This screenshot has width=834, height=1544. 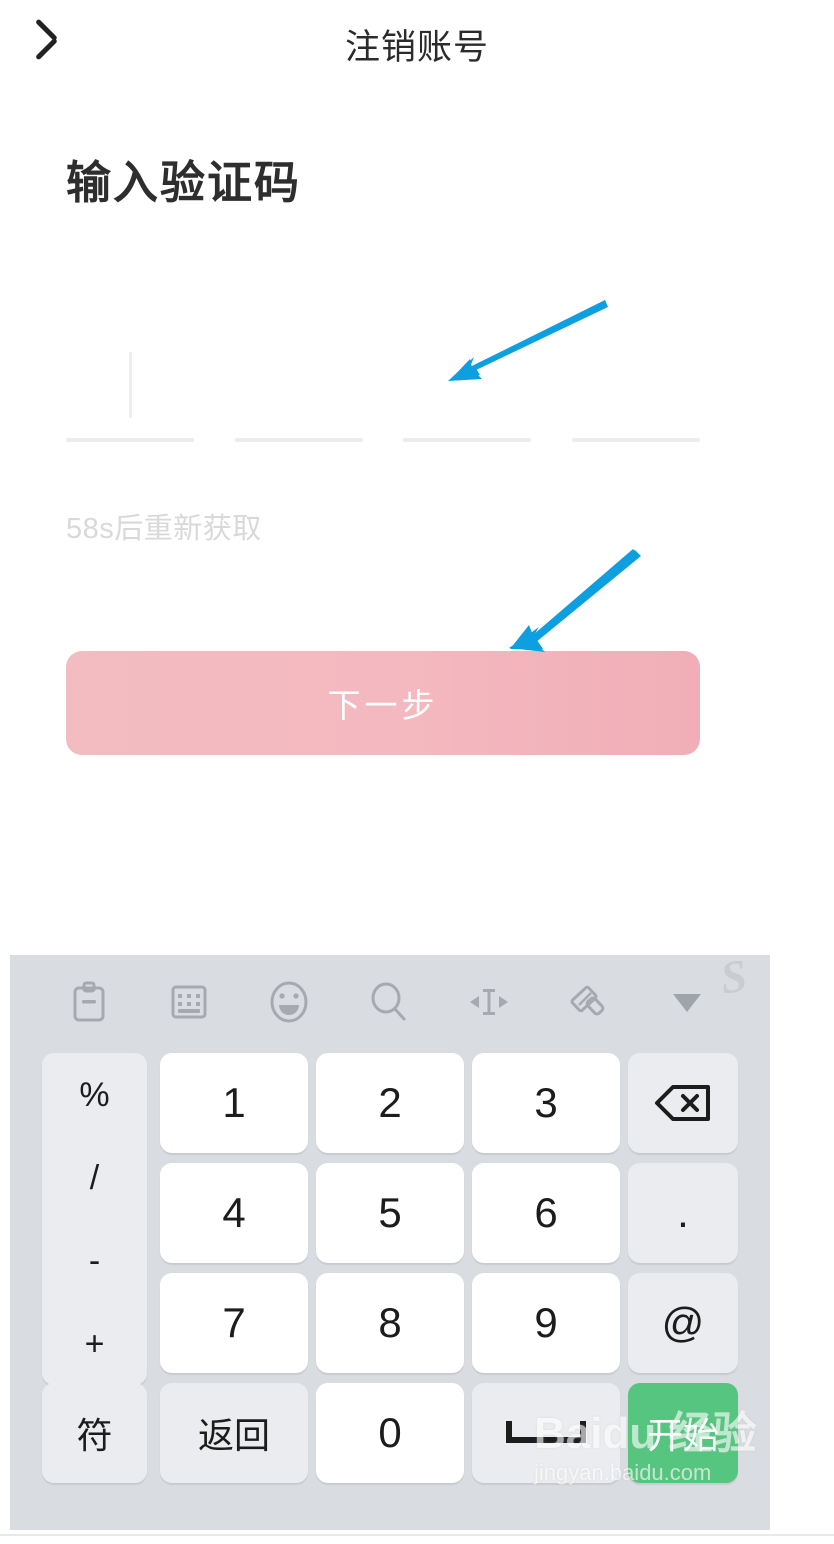 What do you see at coordinates (546, 1103) in the screenshot?
I see `key-3: 3` at bounding box center [546, 1103].